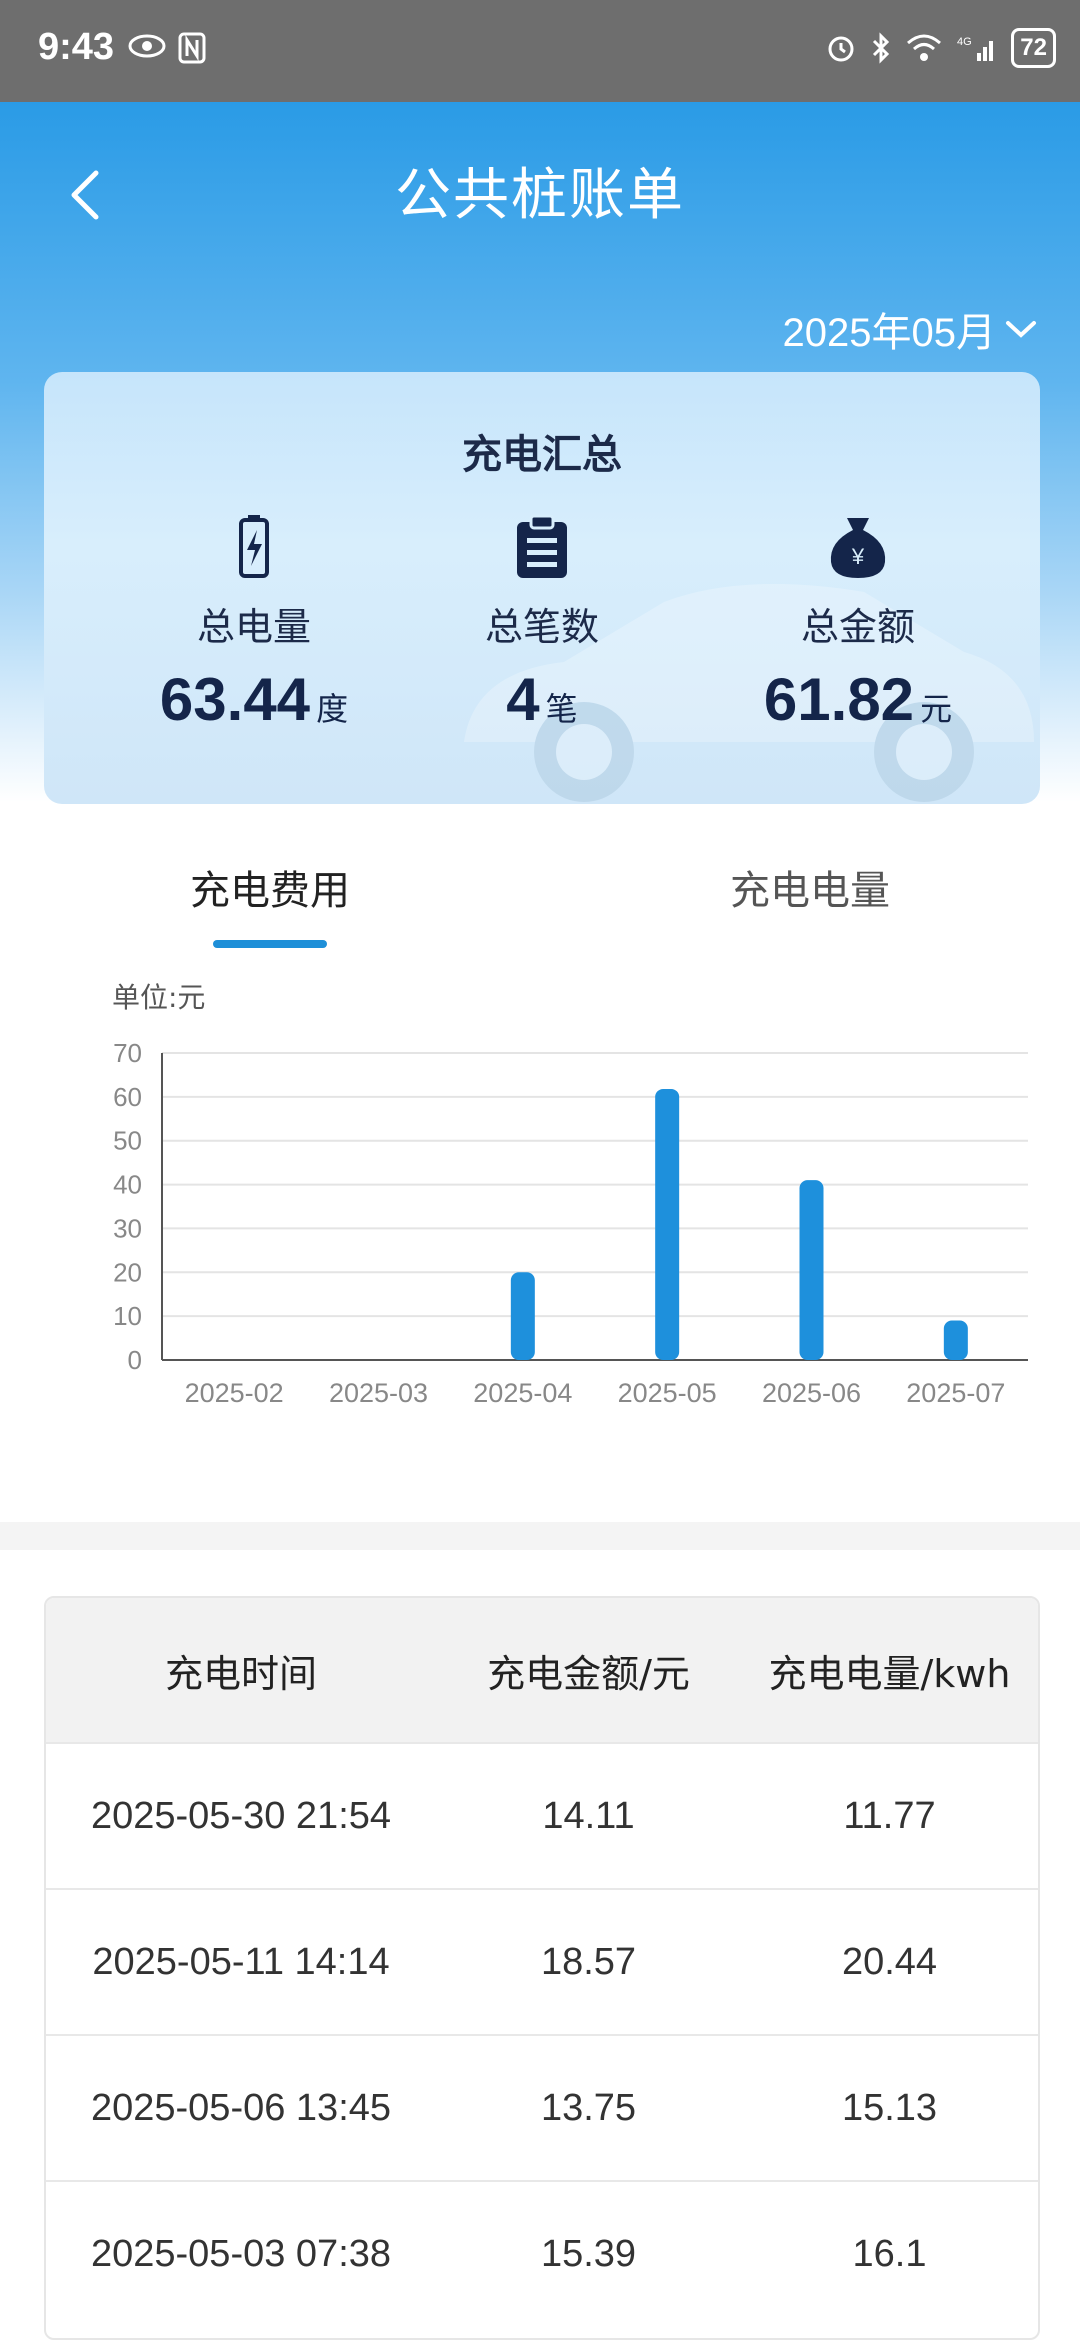 Image resolution: width=1080 pixels, height=2340 pixels. I want to click on chart-y-axis: 0 10 20 30 40 50 60 70, so click(127, 1206).